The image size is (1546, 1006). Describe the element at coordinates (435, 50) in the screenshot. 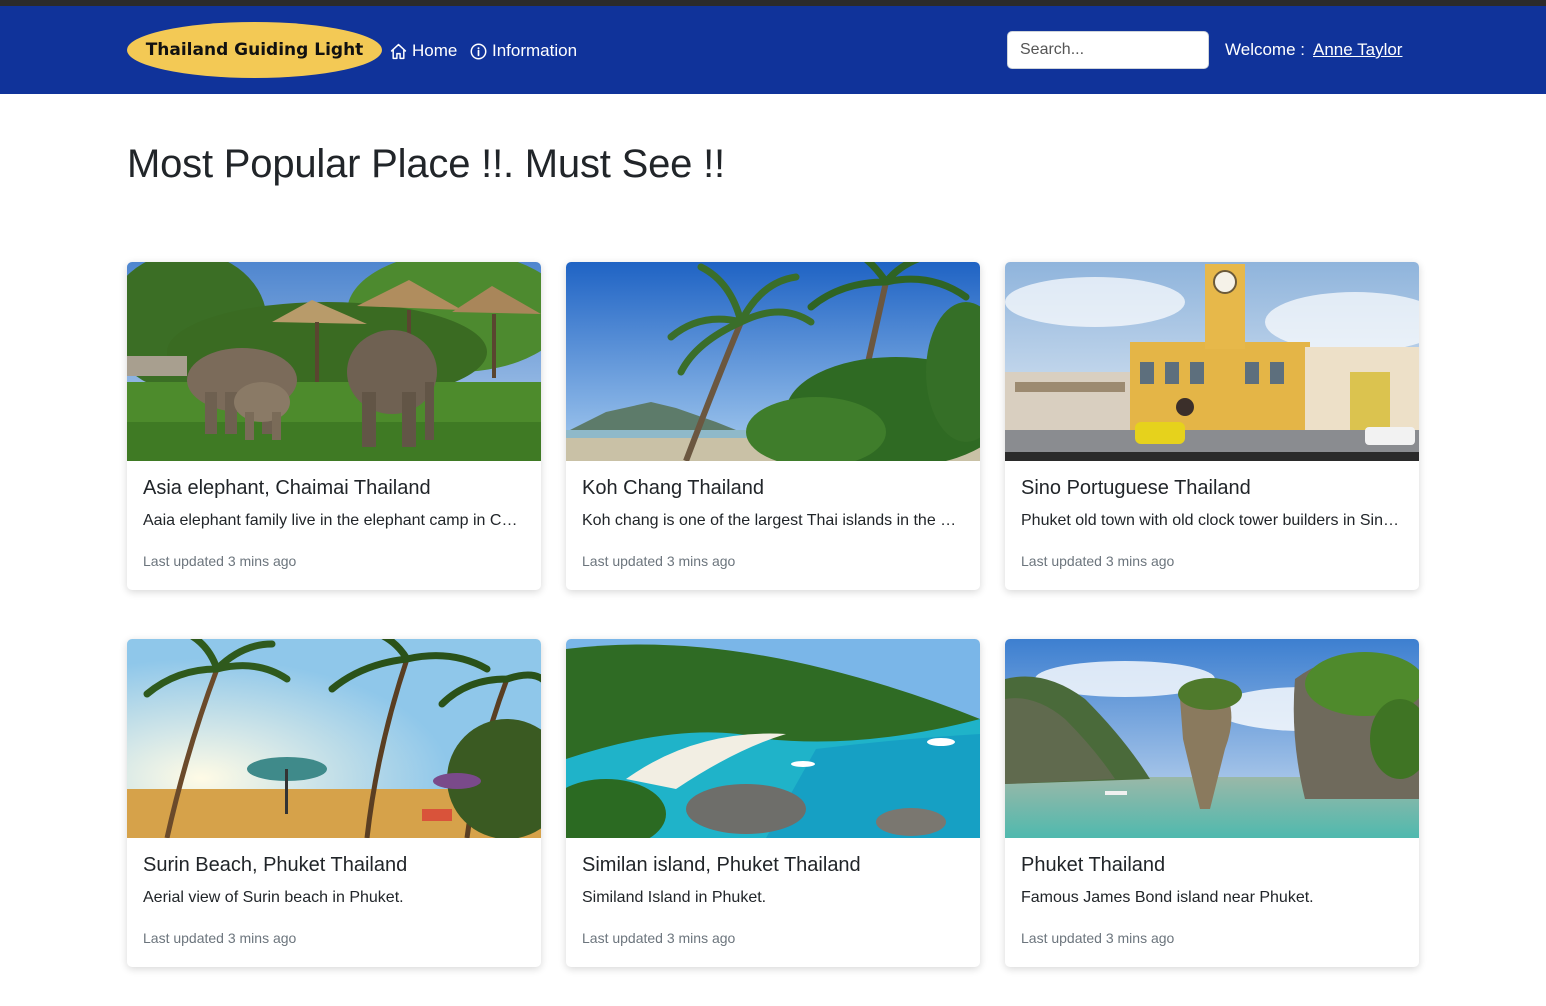

I see `nav-home-label: Home` at that location.